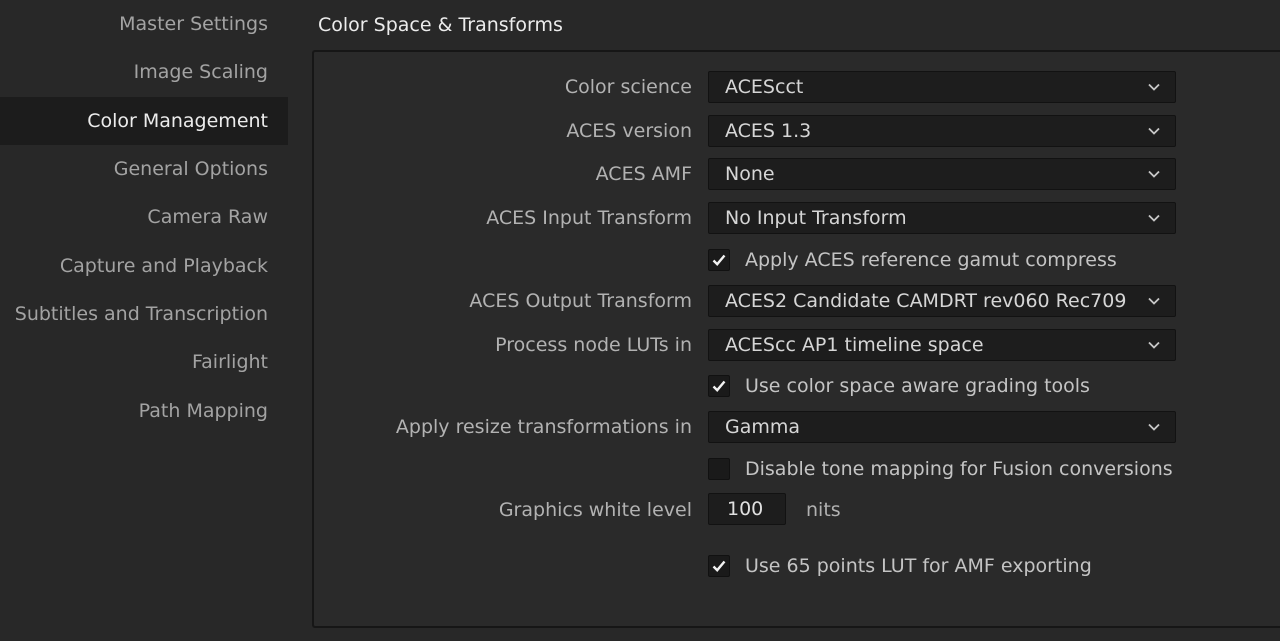 This screenshot has width=1280, height=641. What do you see at coordinates (595, 510) in the screenshot?
I see `graphics-white-level-label: Graphics white level` at bounding box center [595, 510].